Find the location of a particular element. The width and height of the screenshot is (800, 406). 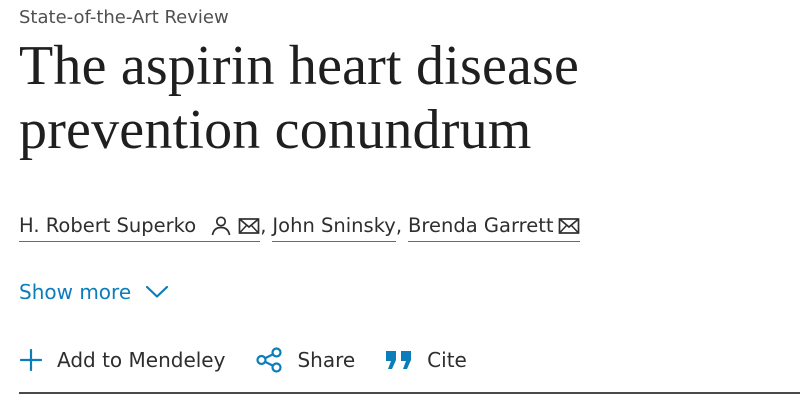

author-link-sninsky: John Sninsky is located at coordinates (334, 226).